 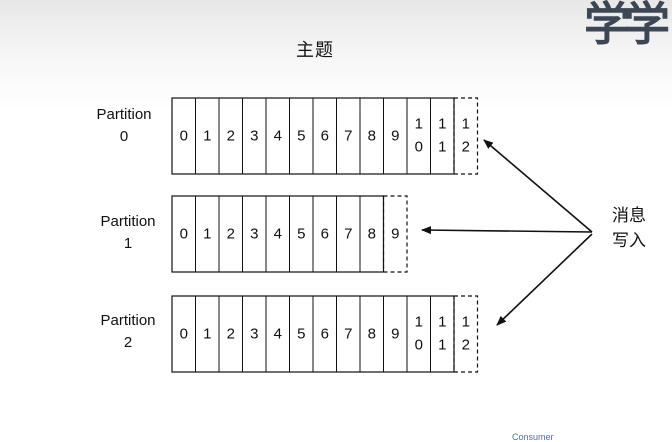 I want to click on consumer-label: Consumer, so click(x=533, y=437).